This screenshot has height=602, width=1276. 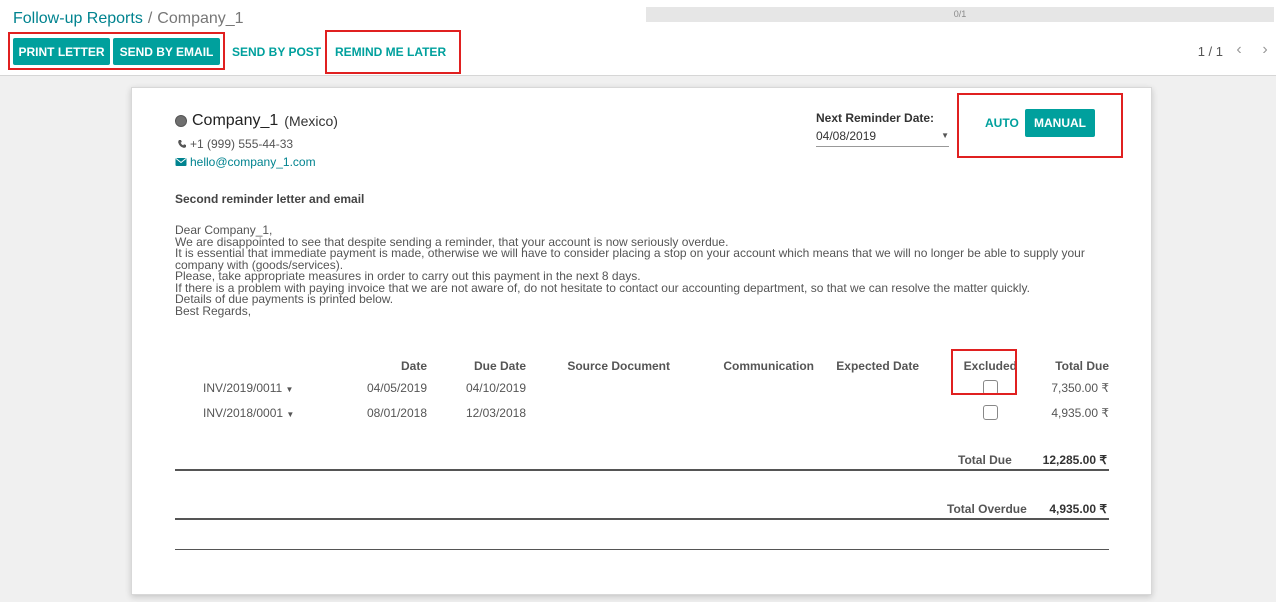 I want to click on column-expected-date: Expected Date, so click(x=877, y=366).